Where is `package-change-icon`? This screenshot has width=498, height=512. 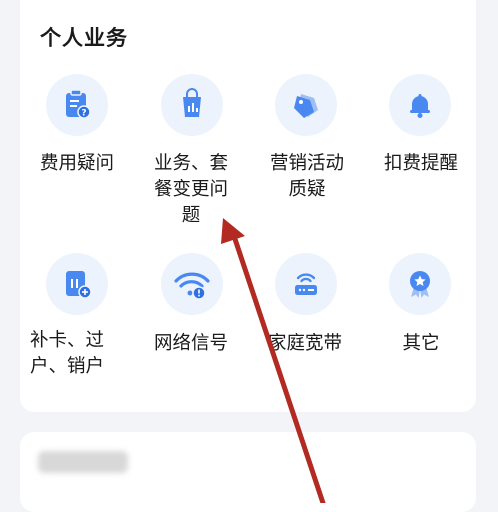 package-change-icon is located at coordinates (192, 102).